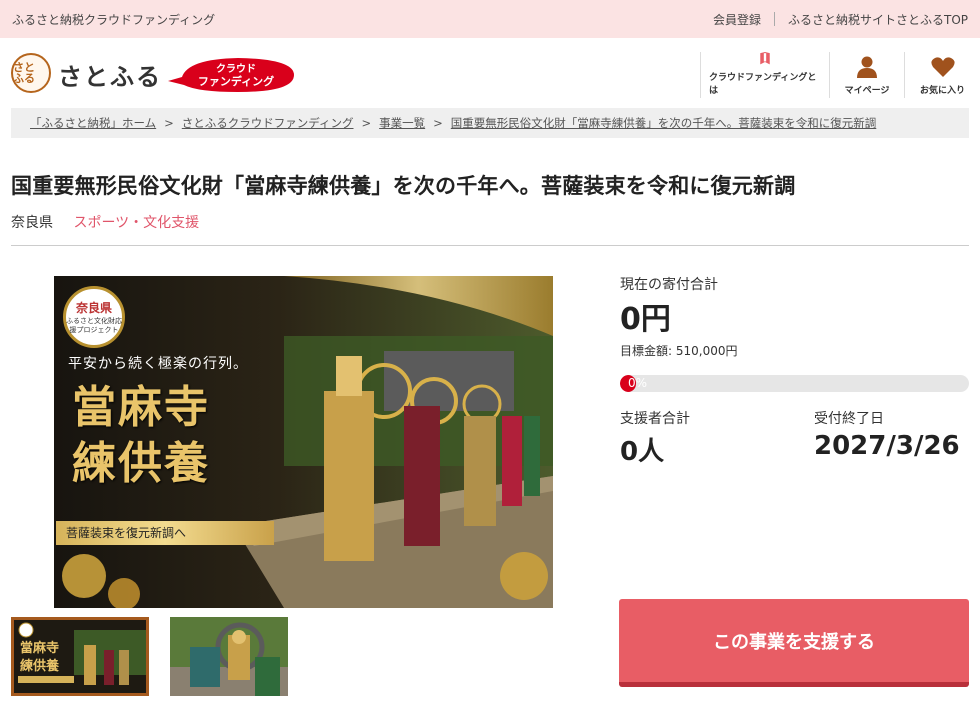 The width and height of the screenshot is (980, 707). What do you see at coordinates (402, 123) in the screenshot?
I see `breadcrumb-projects: 事業一覧` at bounding box center [402, 123].